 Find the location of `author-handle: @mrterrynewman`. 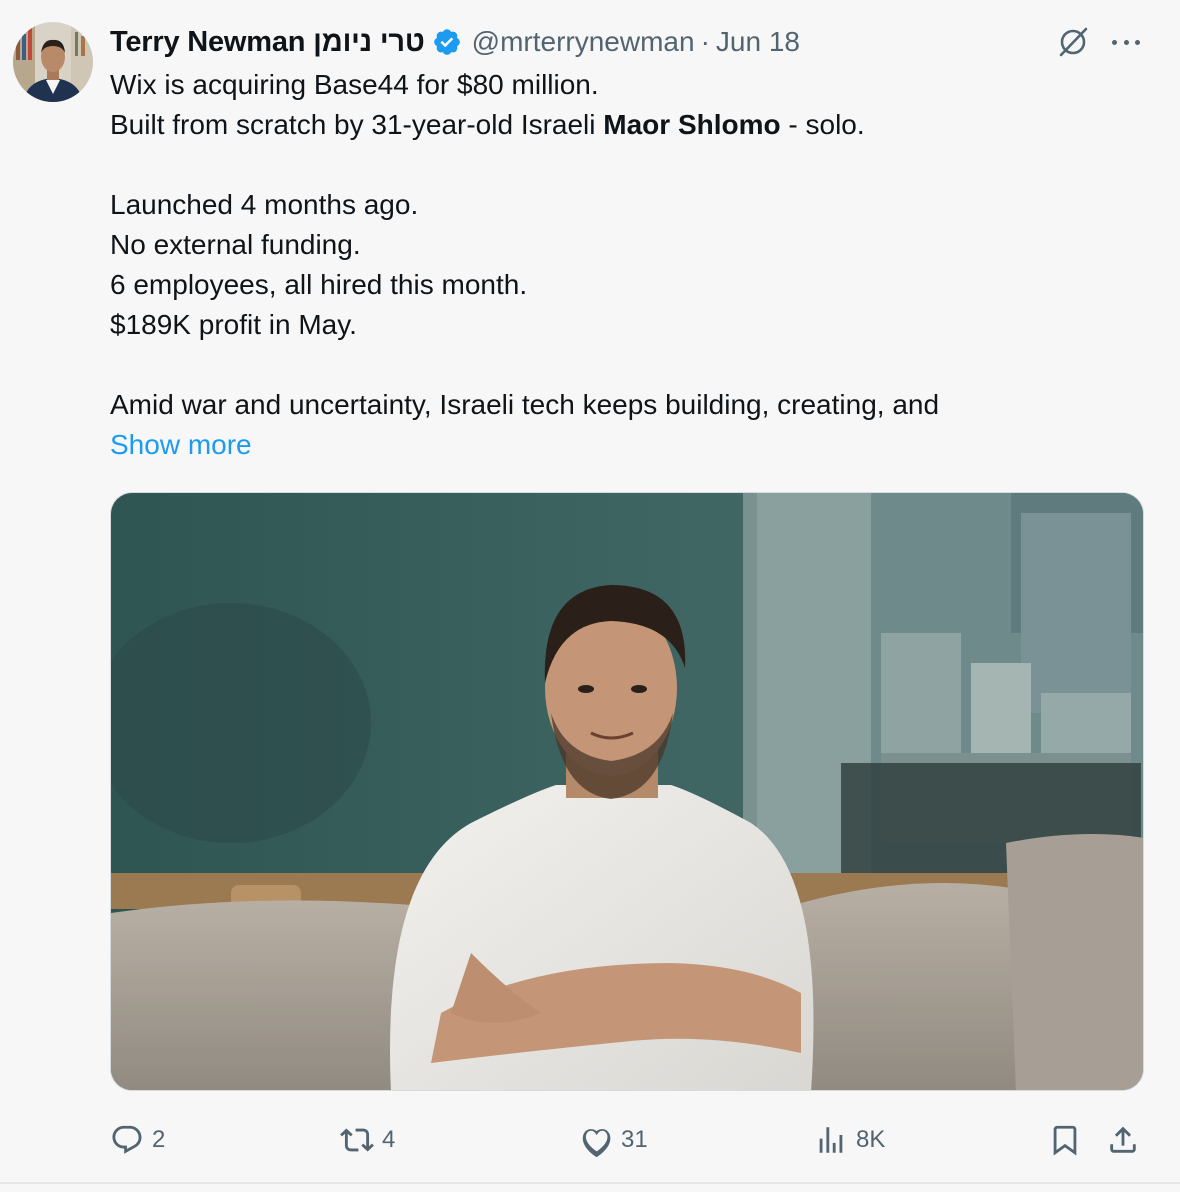

author-handle: @mrterrynewman is located at coordinates (583, 42).